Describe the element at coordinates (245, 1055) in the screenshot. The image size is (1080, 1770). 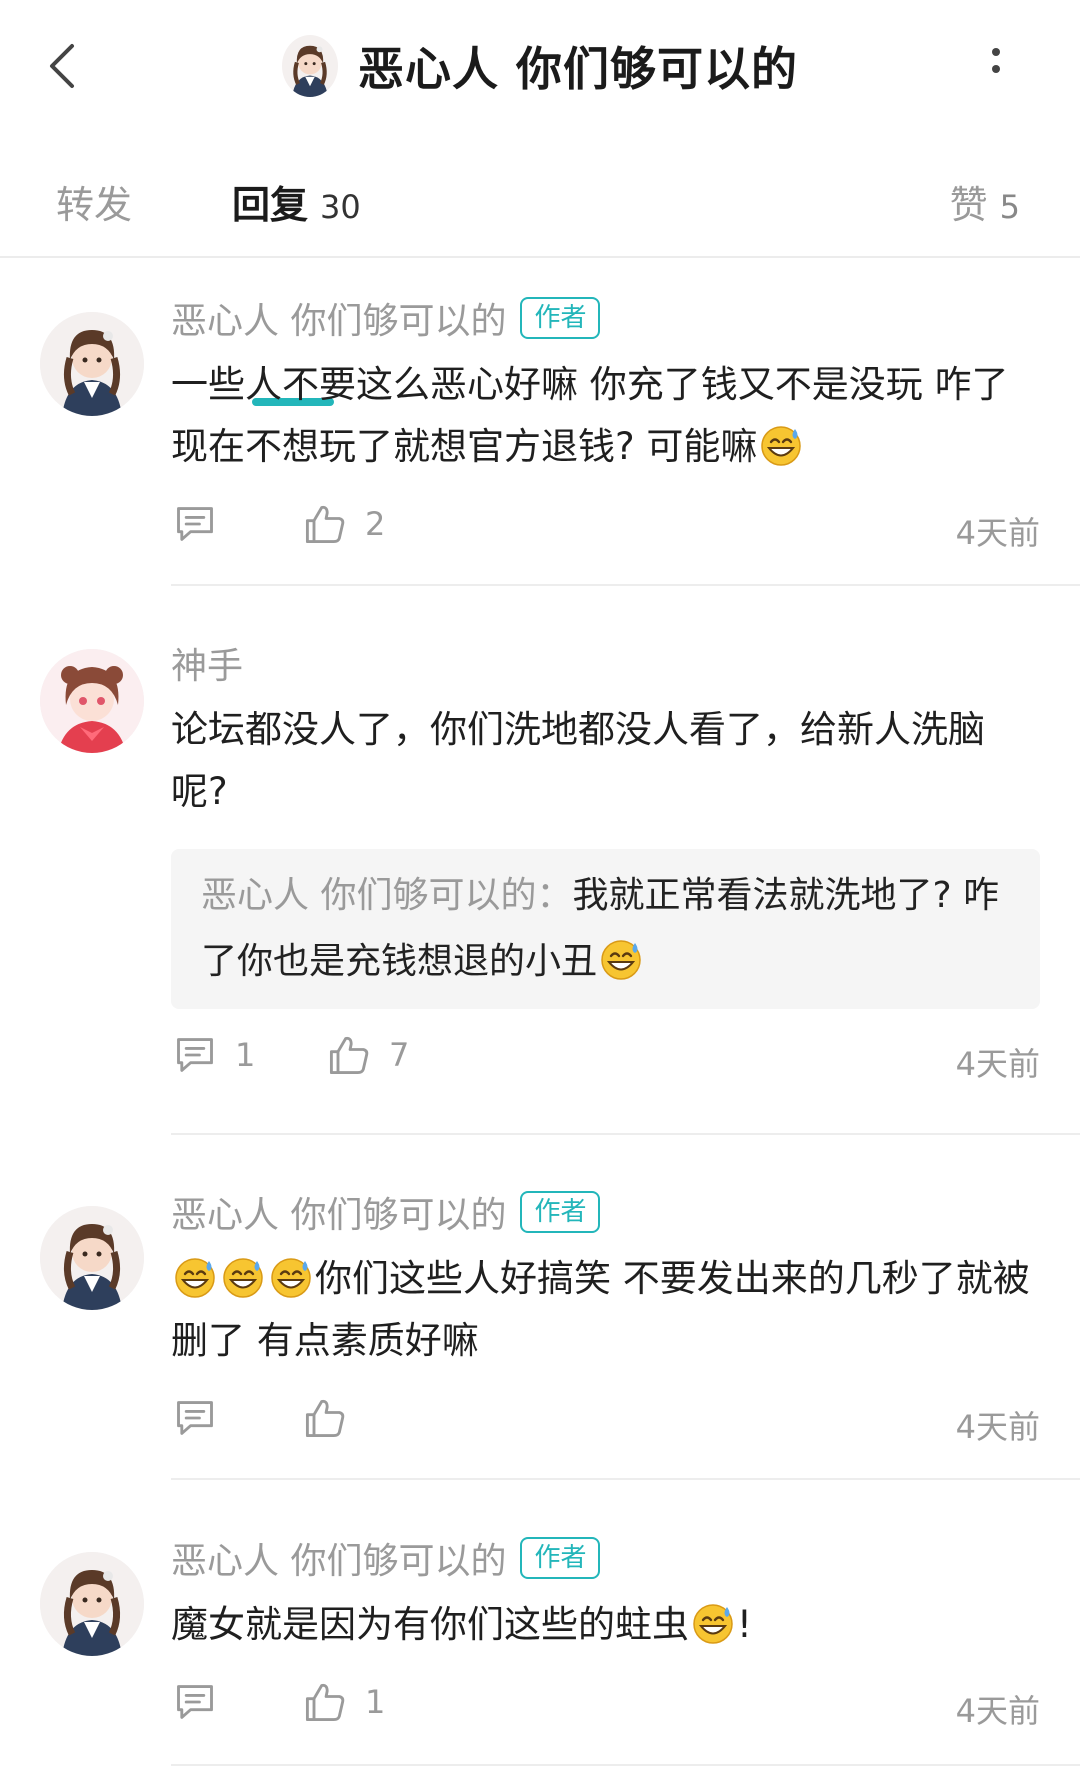
I see `reply-count: 1` at that location.